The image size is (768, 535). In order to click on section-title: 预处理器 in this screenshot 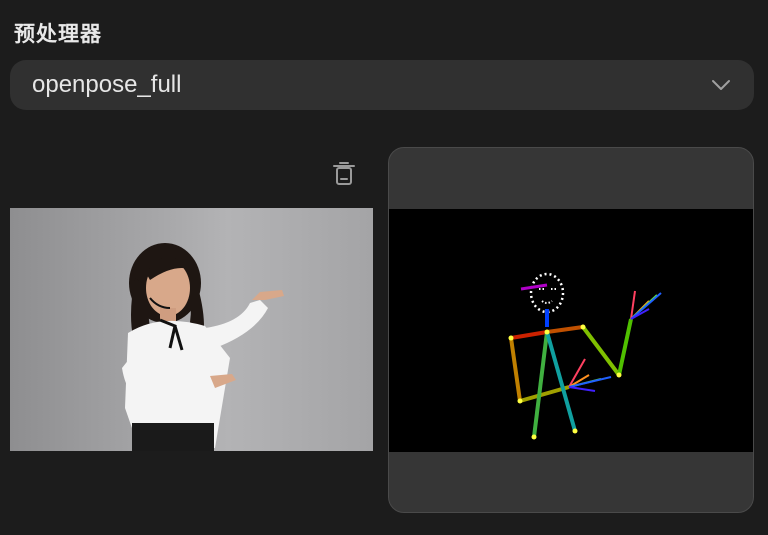, I will do `click(58, 34)`.